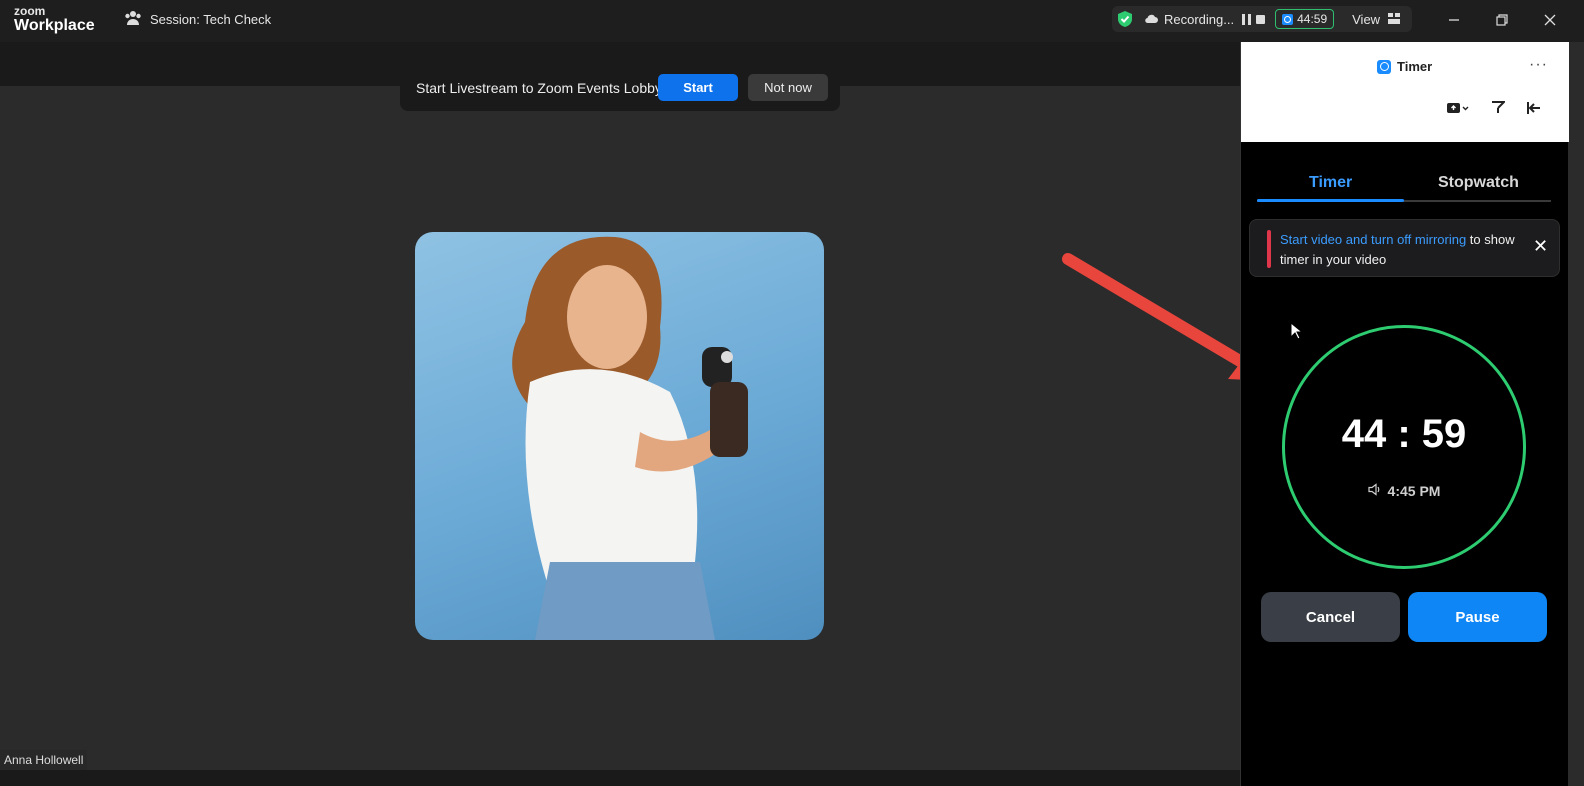  Describe the element at coordinates (1254, 19) in the screenshot. I see `recording-controls` at that location.